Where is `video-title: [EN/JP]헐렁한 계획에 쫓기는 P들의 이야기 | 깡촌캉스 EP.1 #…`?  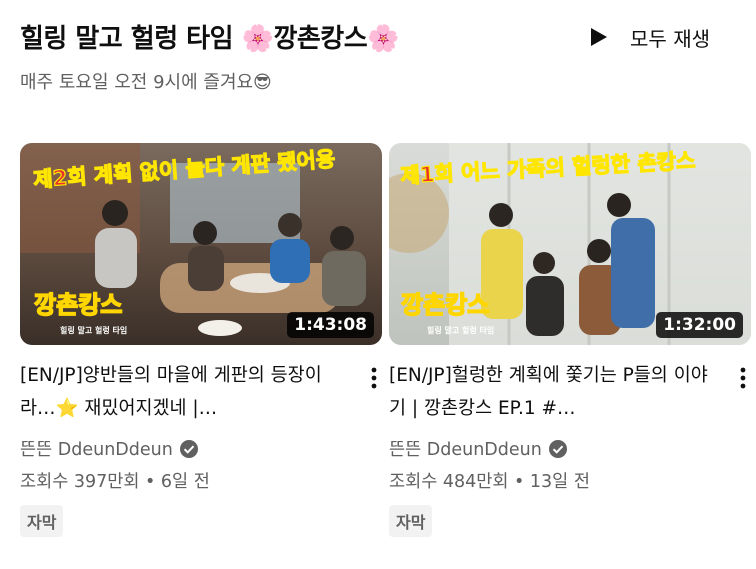 video-title: [EN/JP]헐렁한 계획에 쫓기는 P들의 이야기 | 깡촌캉스 EP.1 #… is located at coordinates (556, 392).